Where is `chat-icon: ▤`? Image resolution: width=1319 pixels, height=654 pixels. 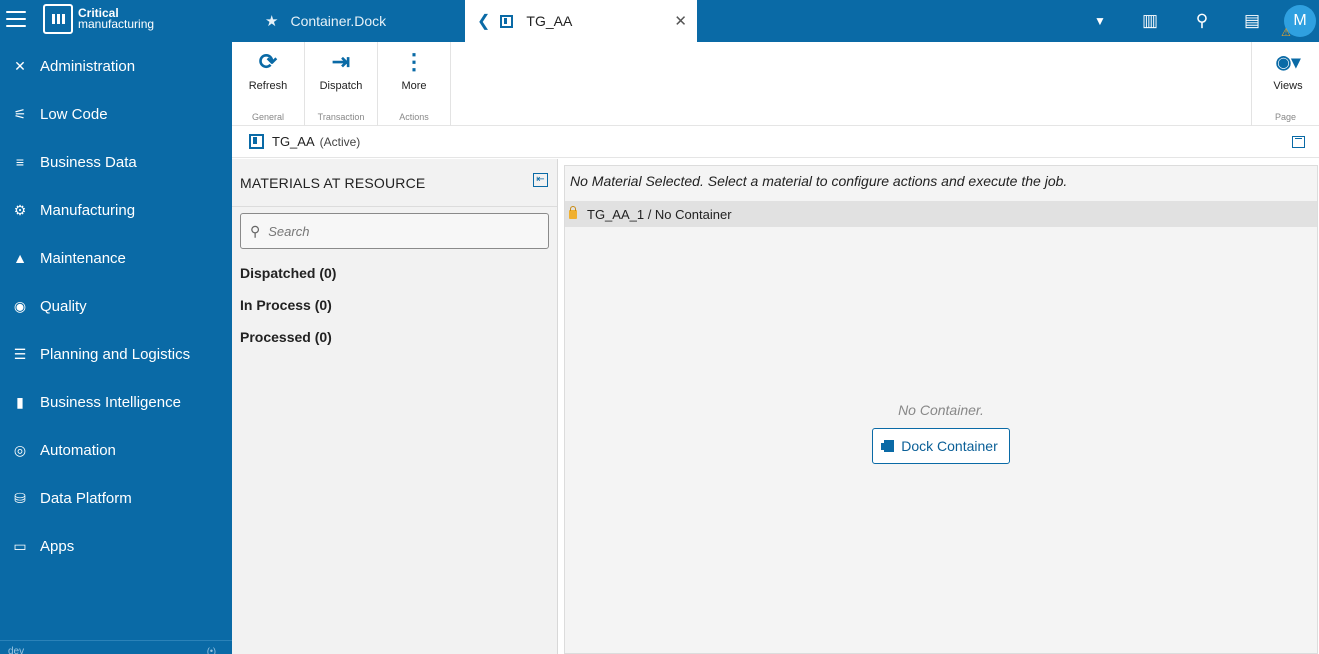
chat-icon: ▤ is located at coordinates (1252, 21).